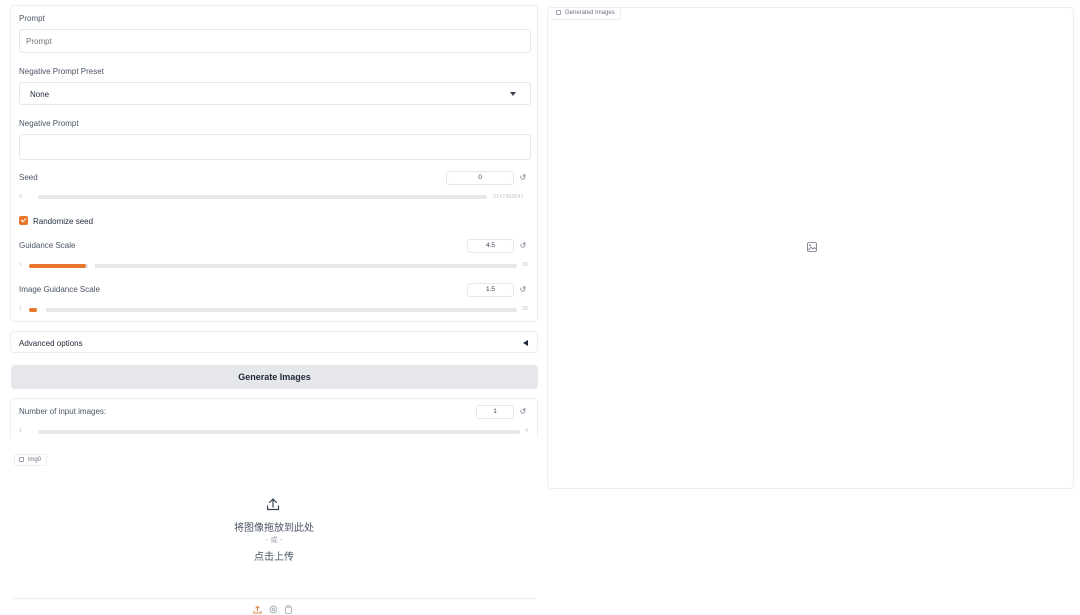  I want to click on negative-prompt-input, so click(275, 147).